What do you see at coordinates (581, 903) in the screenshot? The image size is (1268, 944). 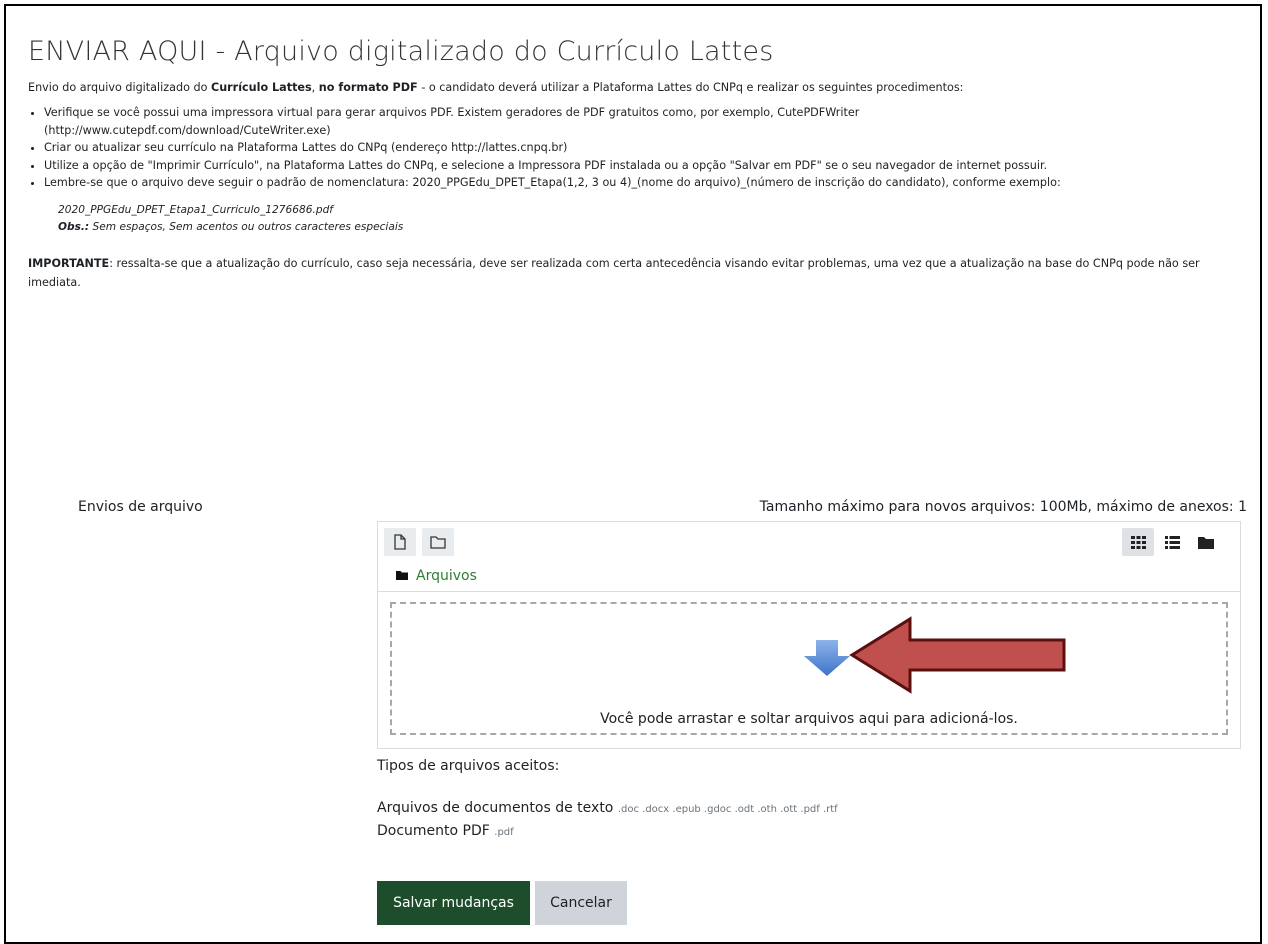 I see `cancel-button: Cancelar` at bounding box center [581, 903].